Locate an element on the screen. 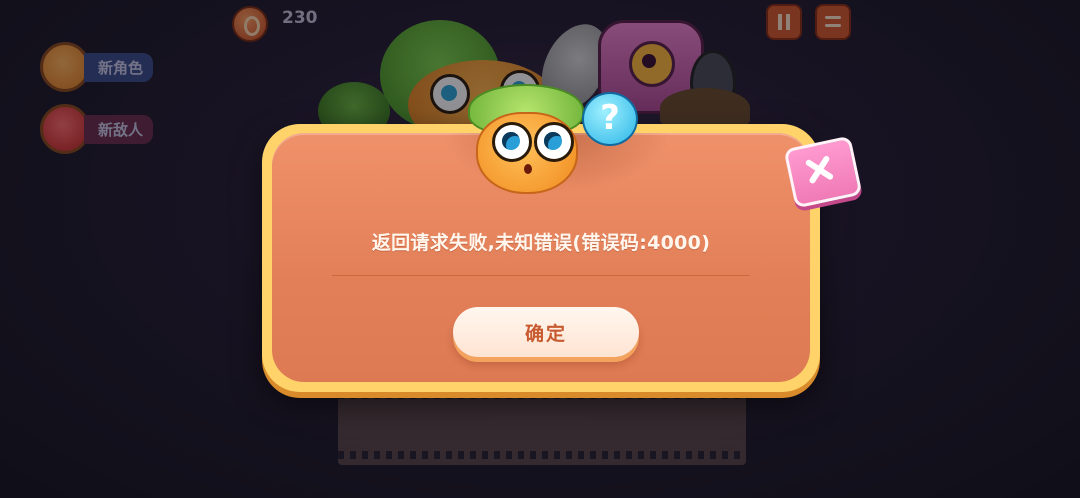  error-message: 返回请求失败,未知错误(错误码:4000) is located at coordinates (541, 243).